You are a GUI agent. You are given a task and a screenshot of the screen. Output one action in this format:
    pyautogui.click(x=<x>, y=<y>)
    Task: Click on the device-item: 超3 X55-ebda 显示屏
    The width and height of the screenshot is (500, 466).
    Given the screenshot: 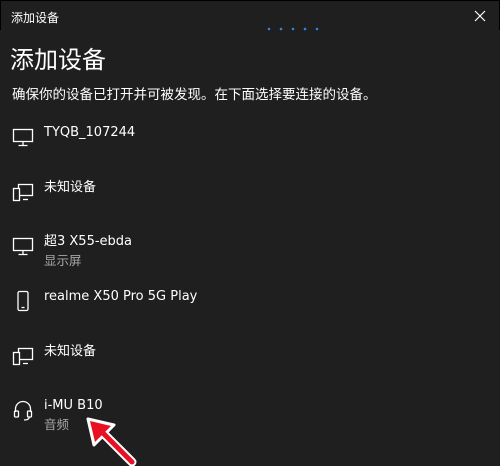 What is the action you would take?
    pyautogui.click(x=250, y=257)
    